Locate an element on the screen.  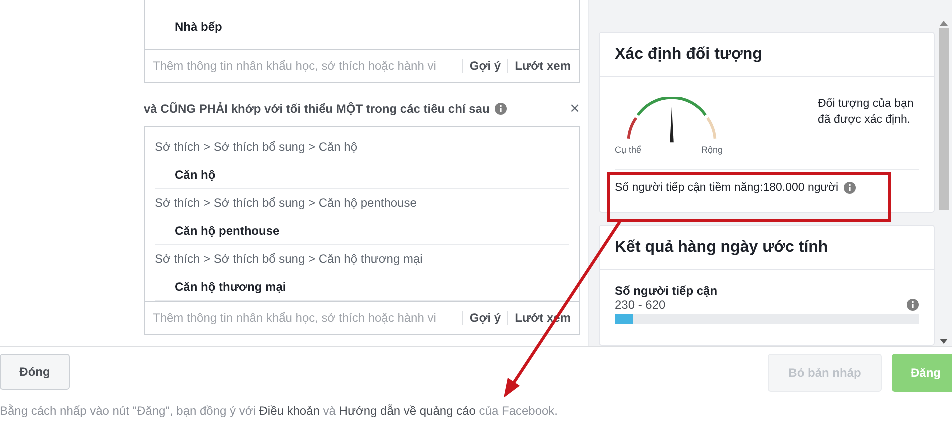
action-link: Lướt xem is located at coordinates (539, 66).